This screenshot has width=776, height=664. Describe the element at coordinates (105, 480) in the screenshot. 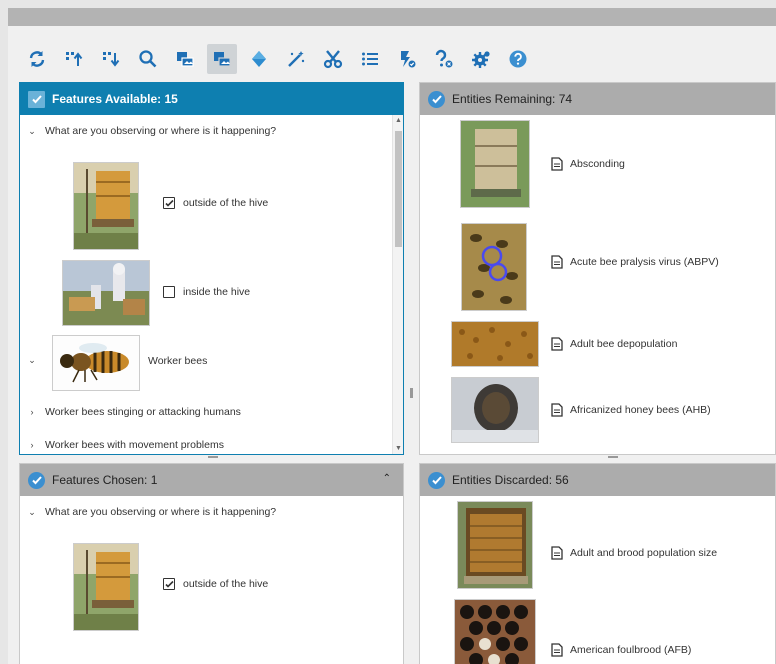

I see `features-chosen-title: Features Chosen: 1` at that location.